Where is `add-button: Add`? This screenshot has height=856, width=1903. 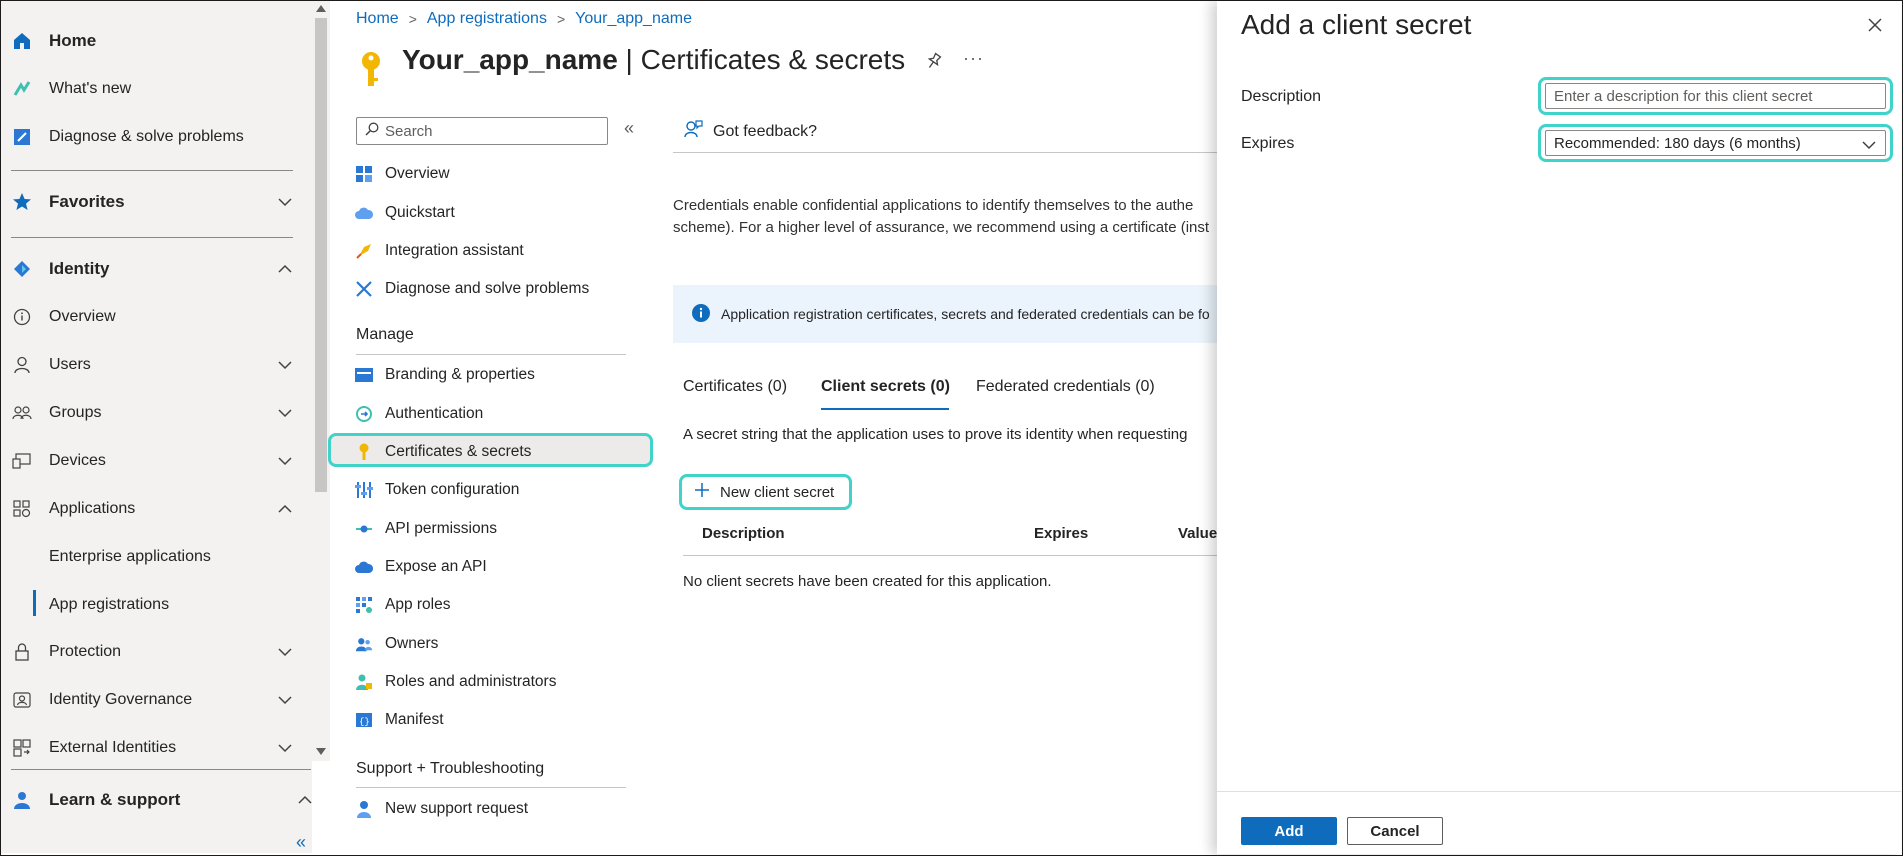
add-button: Add is located at coordinates (1289, 831).